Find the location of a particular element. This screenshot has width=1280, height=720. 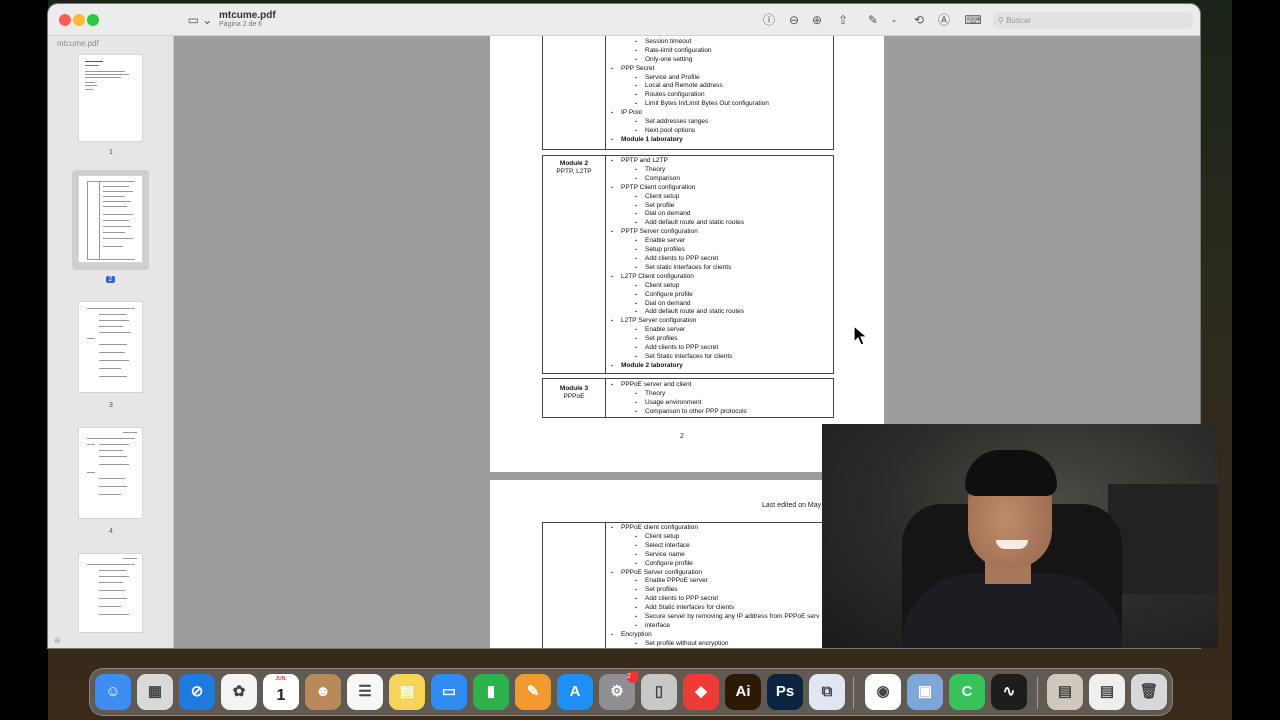

dock-recent-screenshot-icon: ▤ is located at coordinates (1065, 692).